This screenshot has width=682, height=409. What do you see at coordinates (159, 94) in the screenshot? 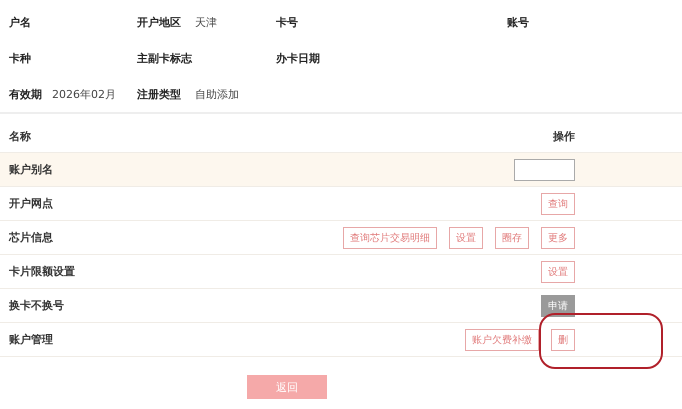
I see `field-label: 注册类型` at bounding box center [159, 94].